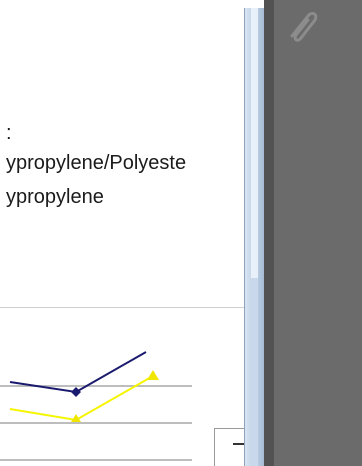  I want to click on document-text-line: :, so click(9, 133).